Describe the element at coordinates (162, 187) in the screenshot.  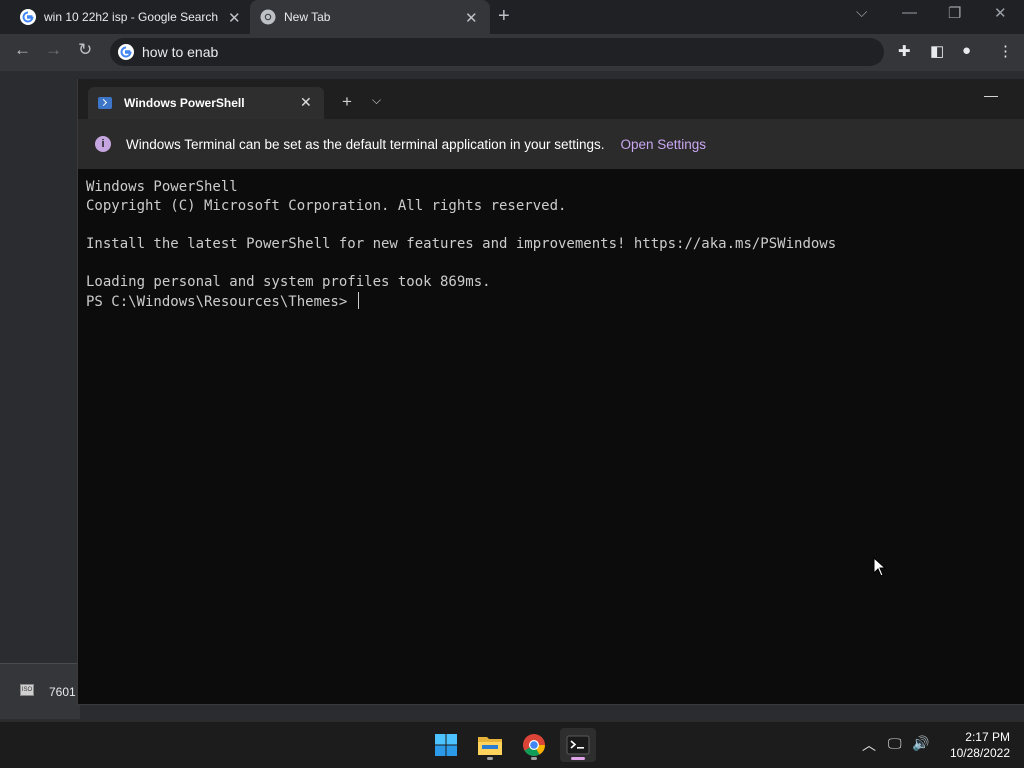
I see `terminal-line: Windows PowerShell` at that location.